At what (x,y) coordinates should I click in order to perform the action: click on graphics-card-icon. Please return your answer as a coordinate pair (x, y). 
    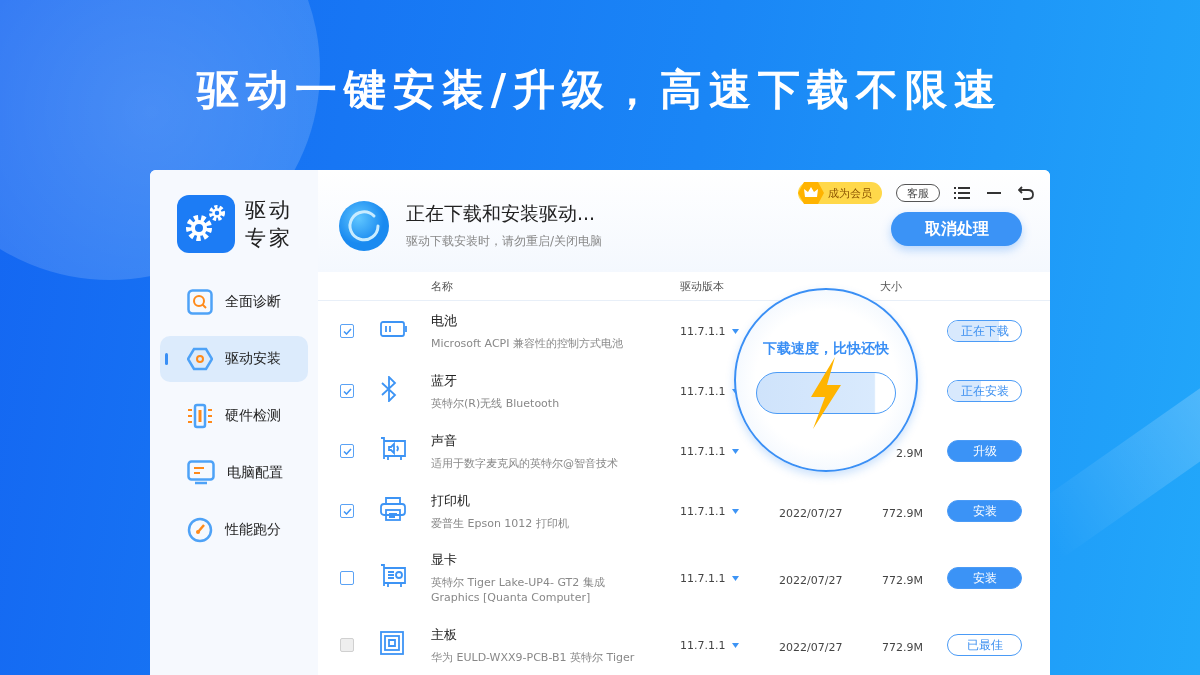
    Looking at the image, I should click on (393, 576).